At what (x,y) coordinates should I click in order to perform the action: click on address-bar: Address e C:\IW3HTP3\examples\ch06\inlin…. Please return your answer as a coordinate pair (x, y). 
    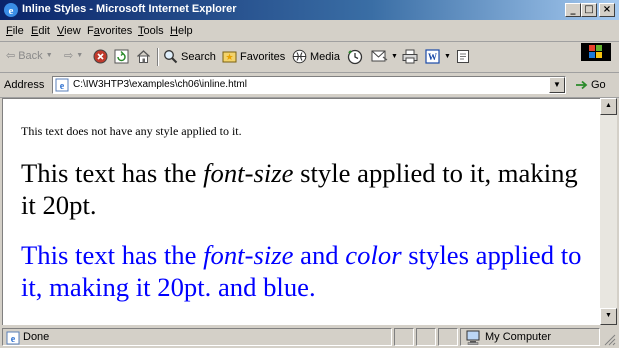
    Looking at the image, I should click on (309, 85).